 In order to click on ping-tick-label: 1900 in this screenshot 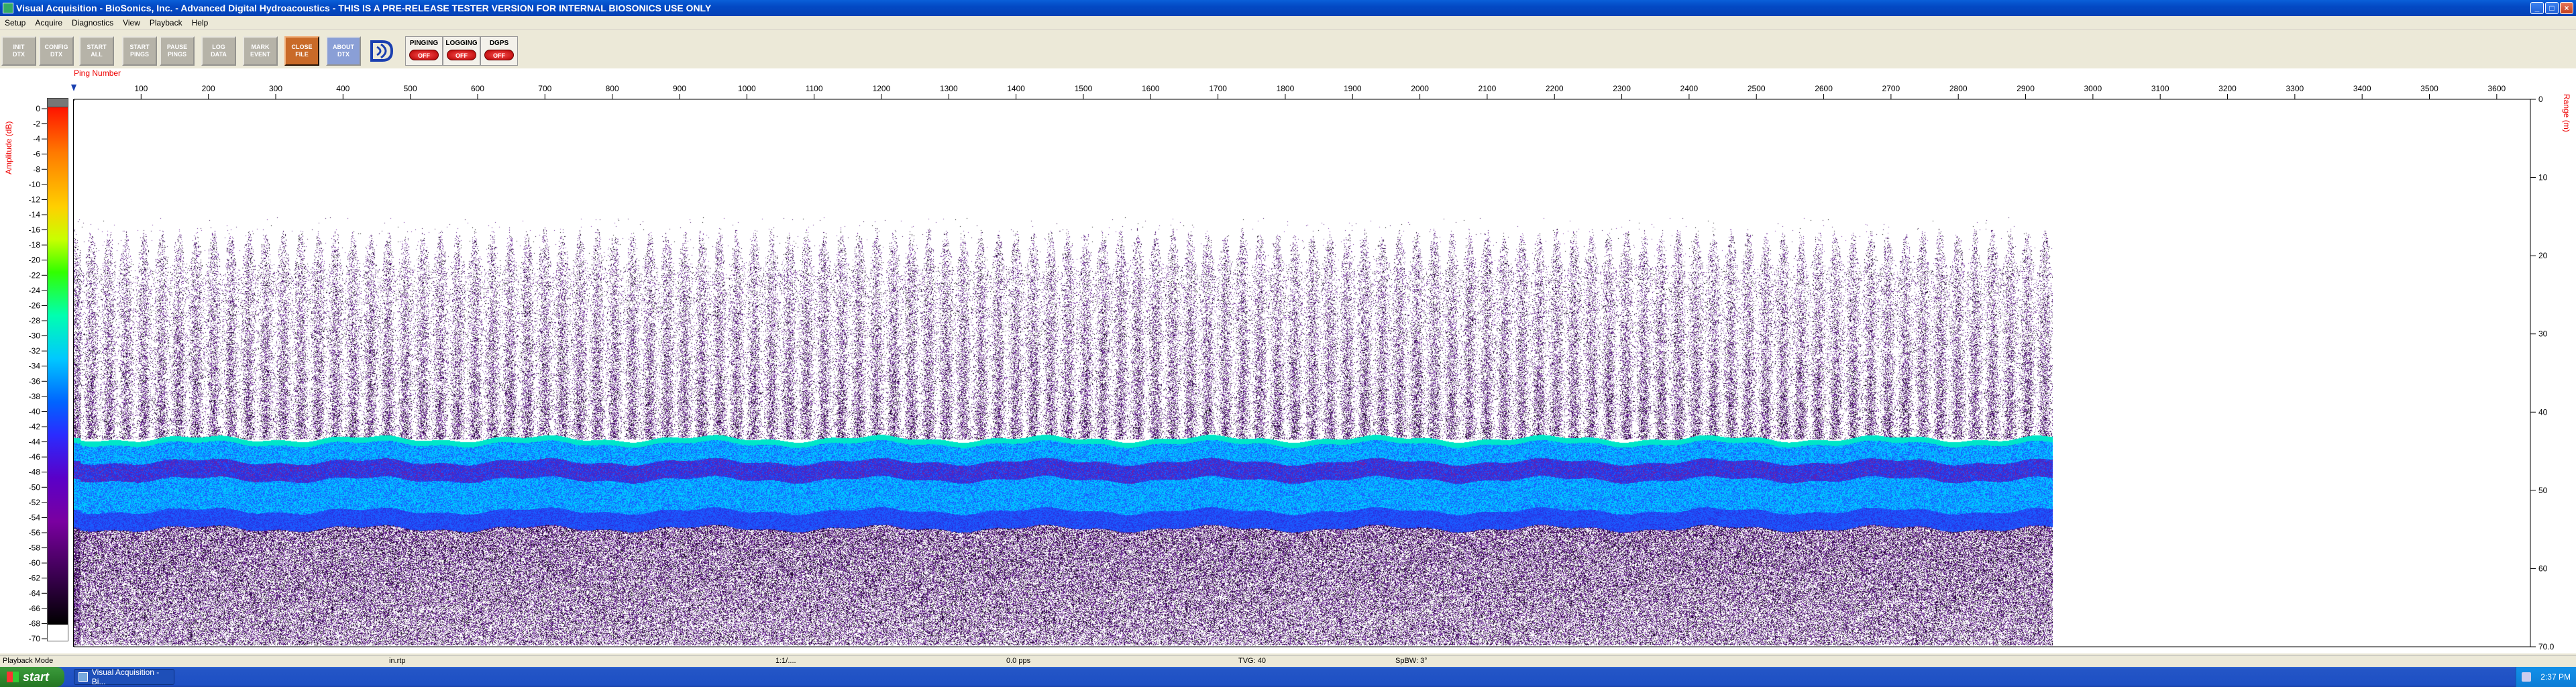, I will do `click(1353, 88)`.